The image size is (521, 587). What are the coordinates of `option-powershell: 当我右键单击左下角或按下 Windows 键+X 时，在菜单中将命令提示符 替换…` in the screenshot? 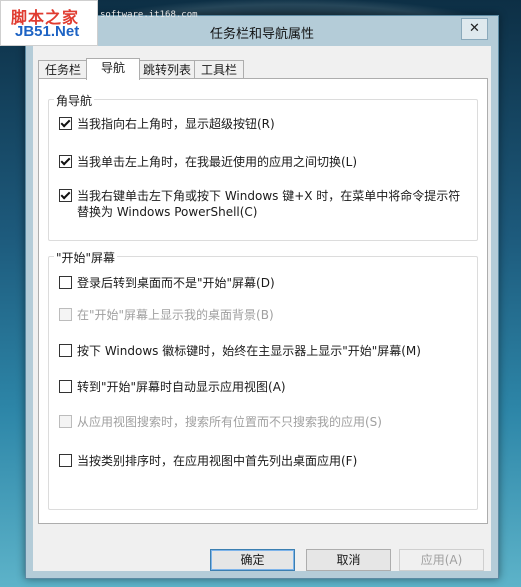 It's located at (263, 204).